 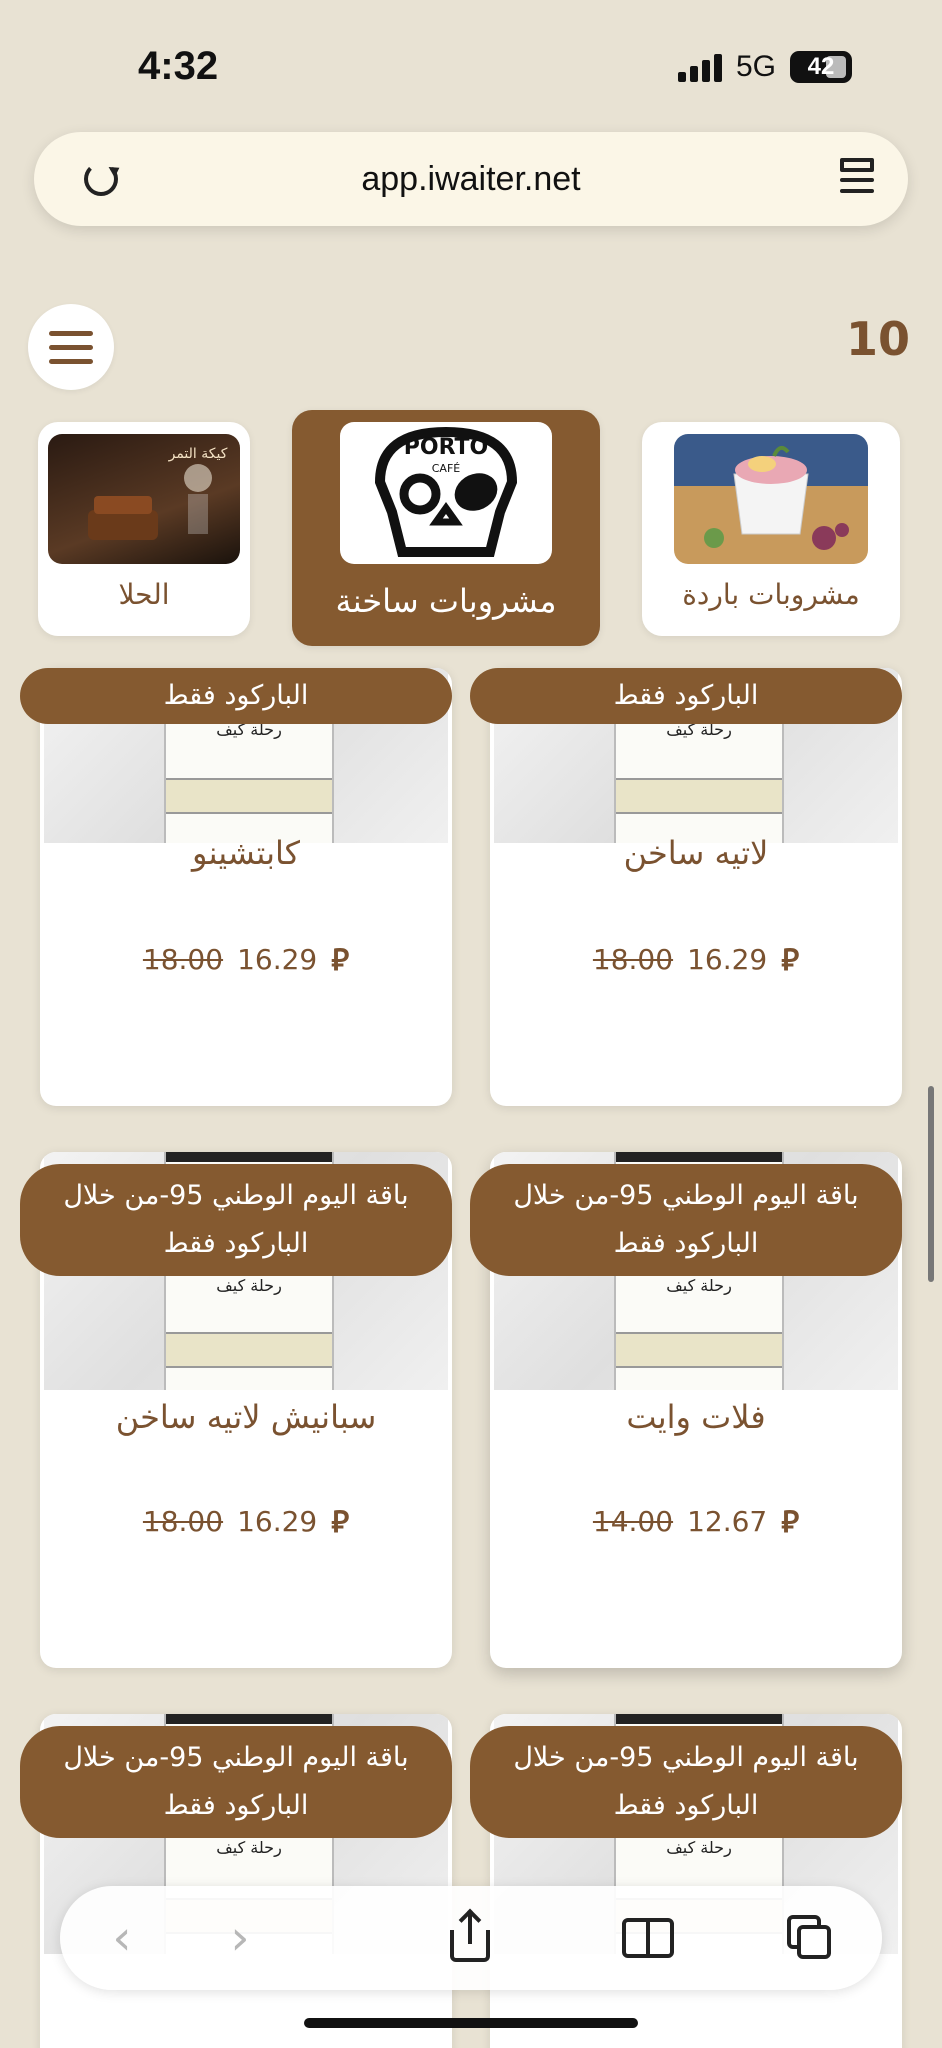 I want to click on tabs-button, so click(x=810, y=1938).